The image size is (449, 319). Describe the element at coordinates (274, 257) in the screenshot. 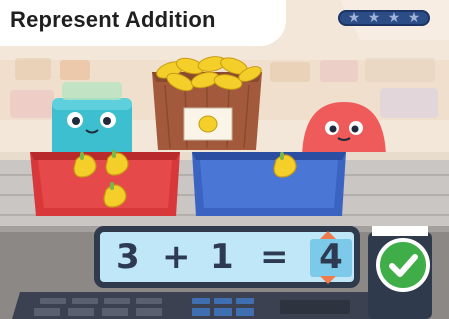

I see `equals-sign: =` at that location.